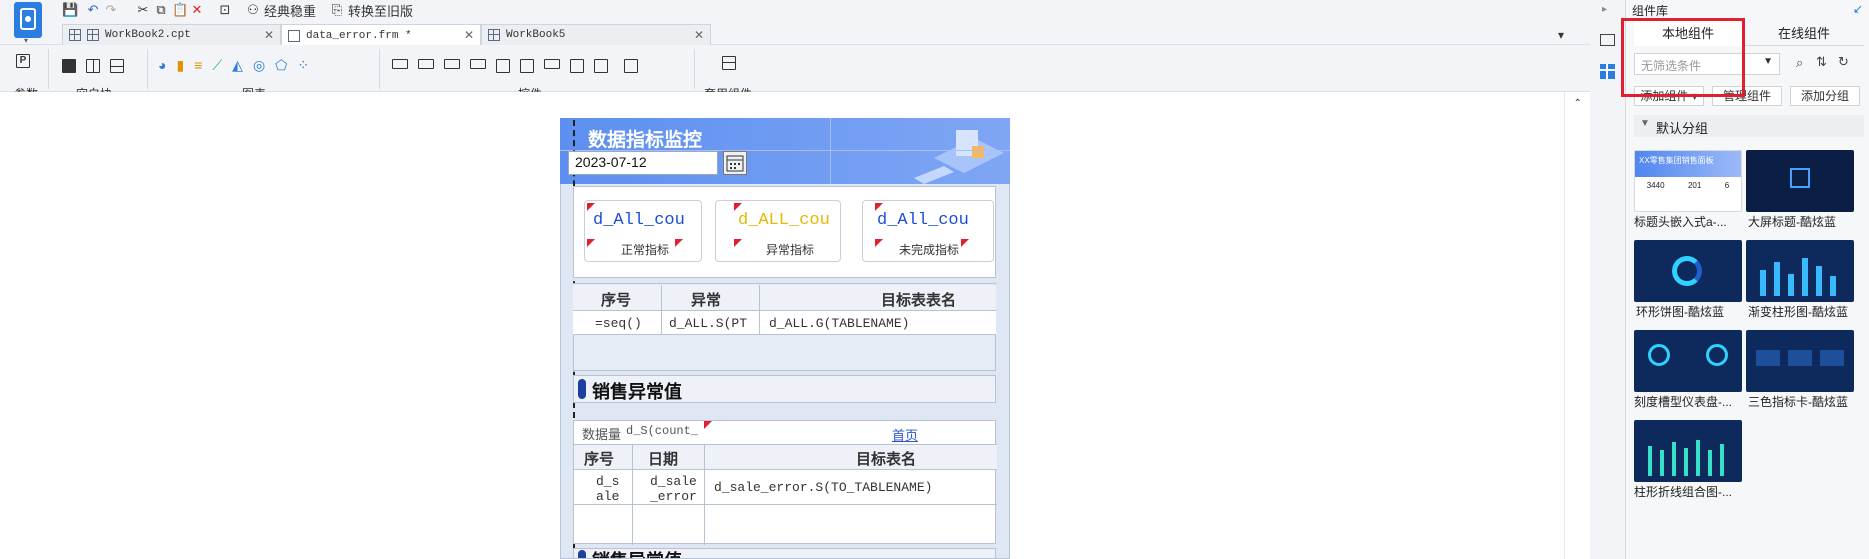  What do you see at coordinates (1749, 126) in the screenshot?
I see `group-header: ▼ 默认分组` at bounding box center [1749, 126].